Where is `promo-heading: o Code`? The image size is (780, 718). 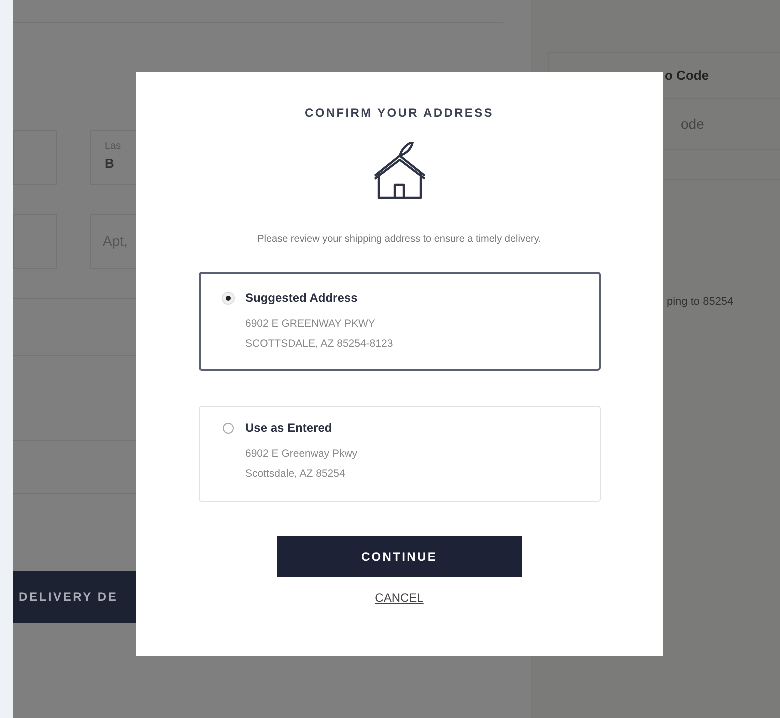 promo-heading: o Code is located at coordinates (687, 76).